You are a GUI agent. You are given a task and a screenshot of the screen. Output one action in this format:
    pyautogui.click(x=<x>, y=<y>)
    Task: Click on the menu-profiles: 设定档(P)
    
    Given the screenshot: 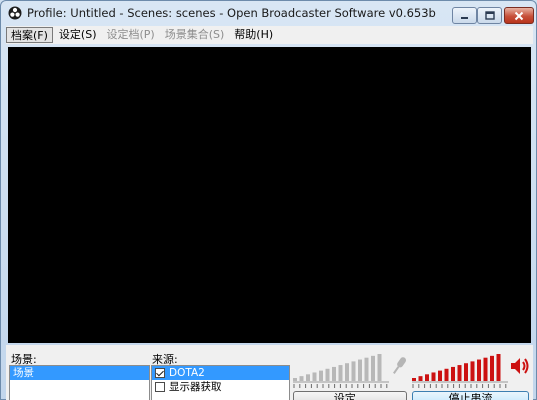 What is the action you would take?
    pyautogui.click(x=131, y=35)
    